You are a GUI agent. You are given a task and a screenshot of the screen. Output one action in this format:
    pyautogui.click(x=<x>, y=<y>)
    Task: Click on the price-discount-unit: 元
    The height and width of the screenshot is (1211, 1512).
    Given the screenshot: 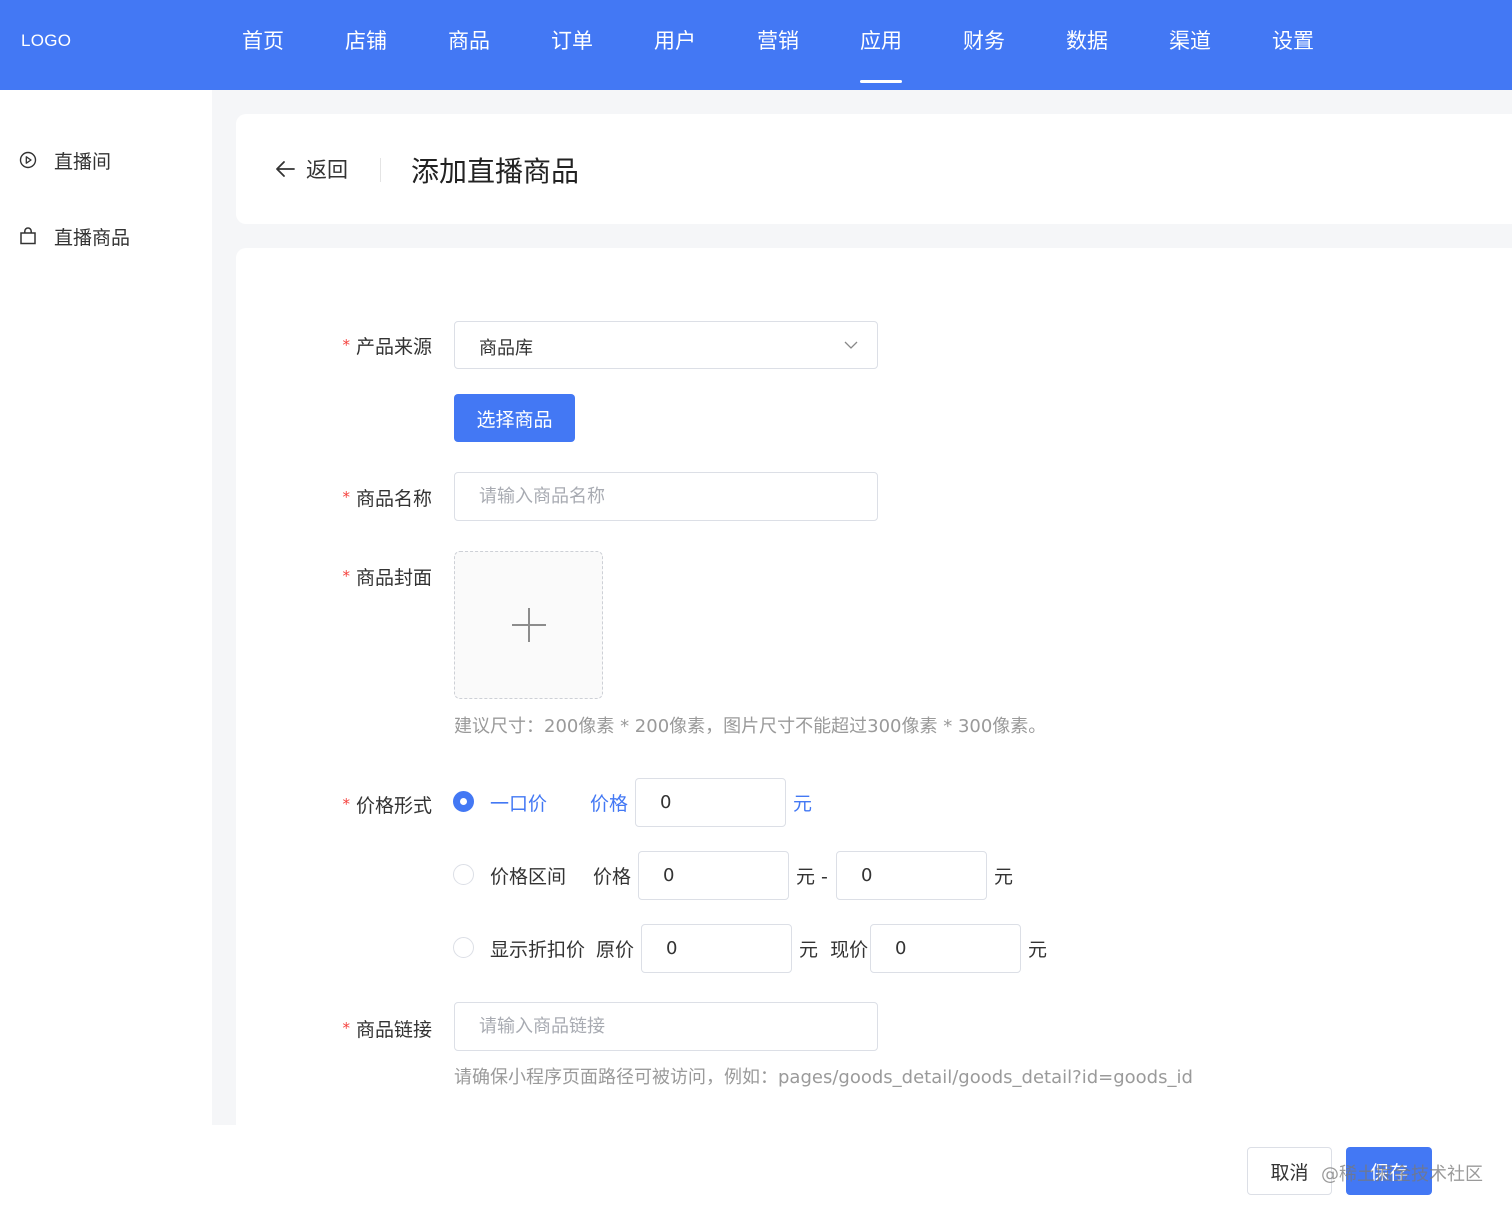 What is the action you would take?
    pyautogui.click(x=1038, y=950)
    